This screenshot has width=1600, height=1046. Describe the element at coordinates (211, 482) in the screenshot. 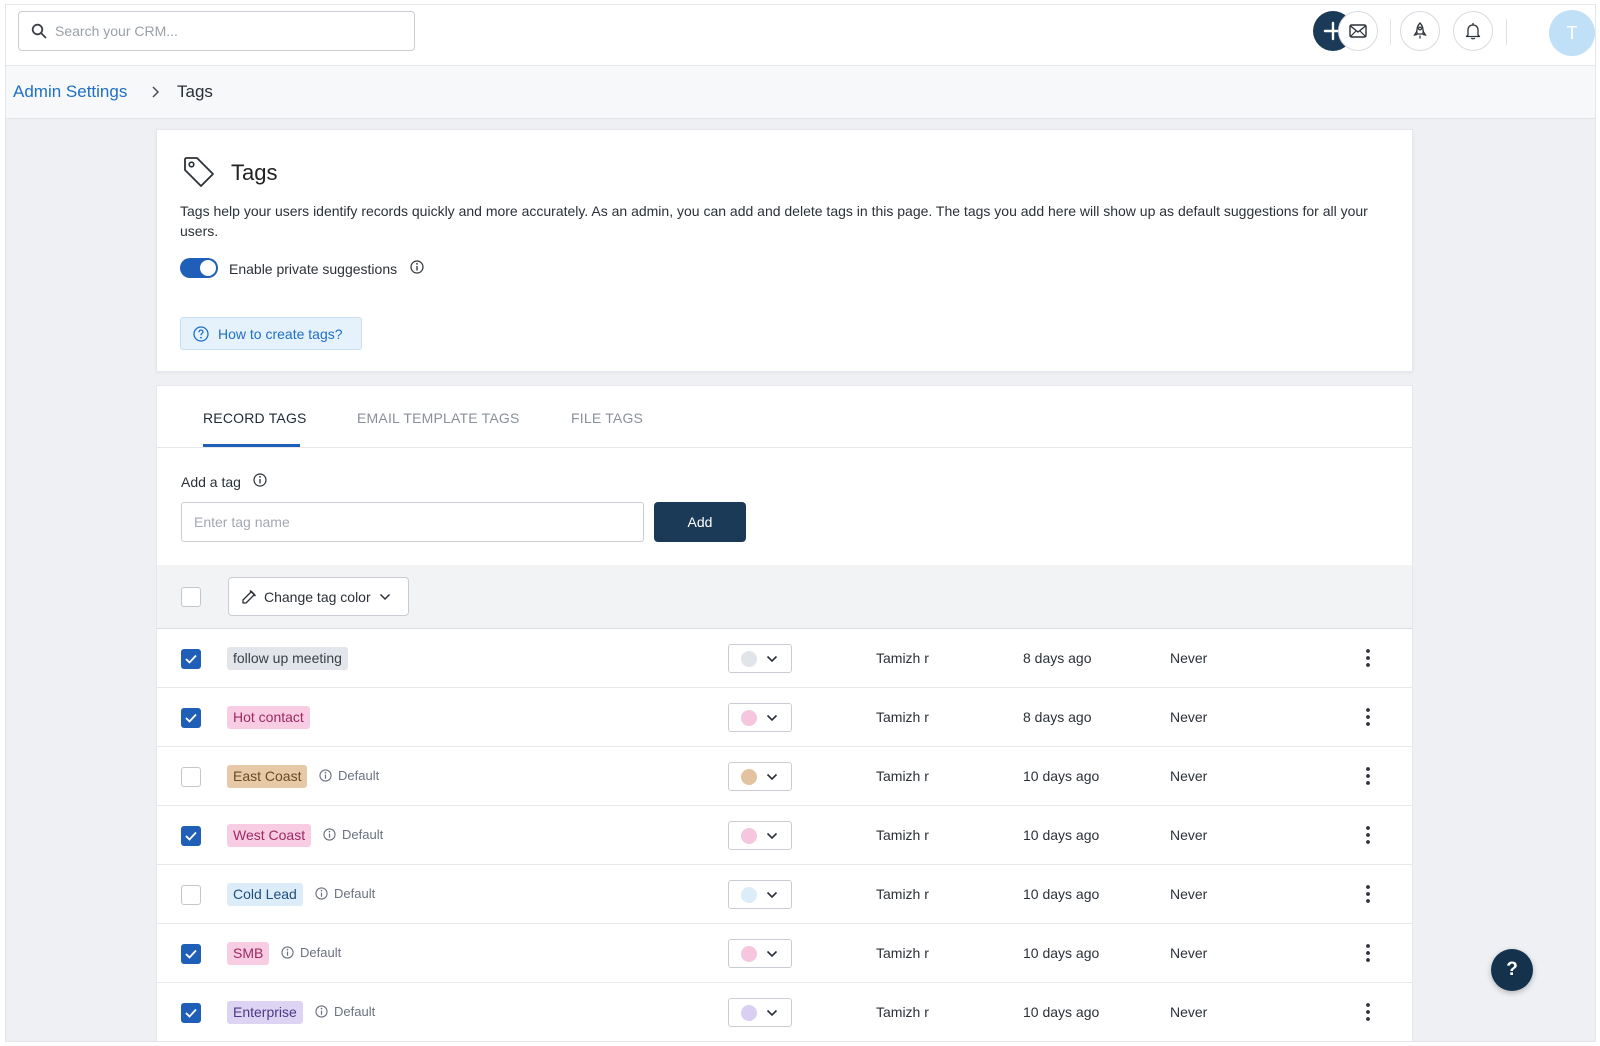

I see `add-tag-label: Add a tag` at that location.